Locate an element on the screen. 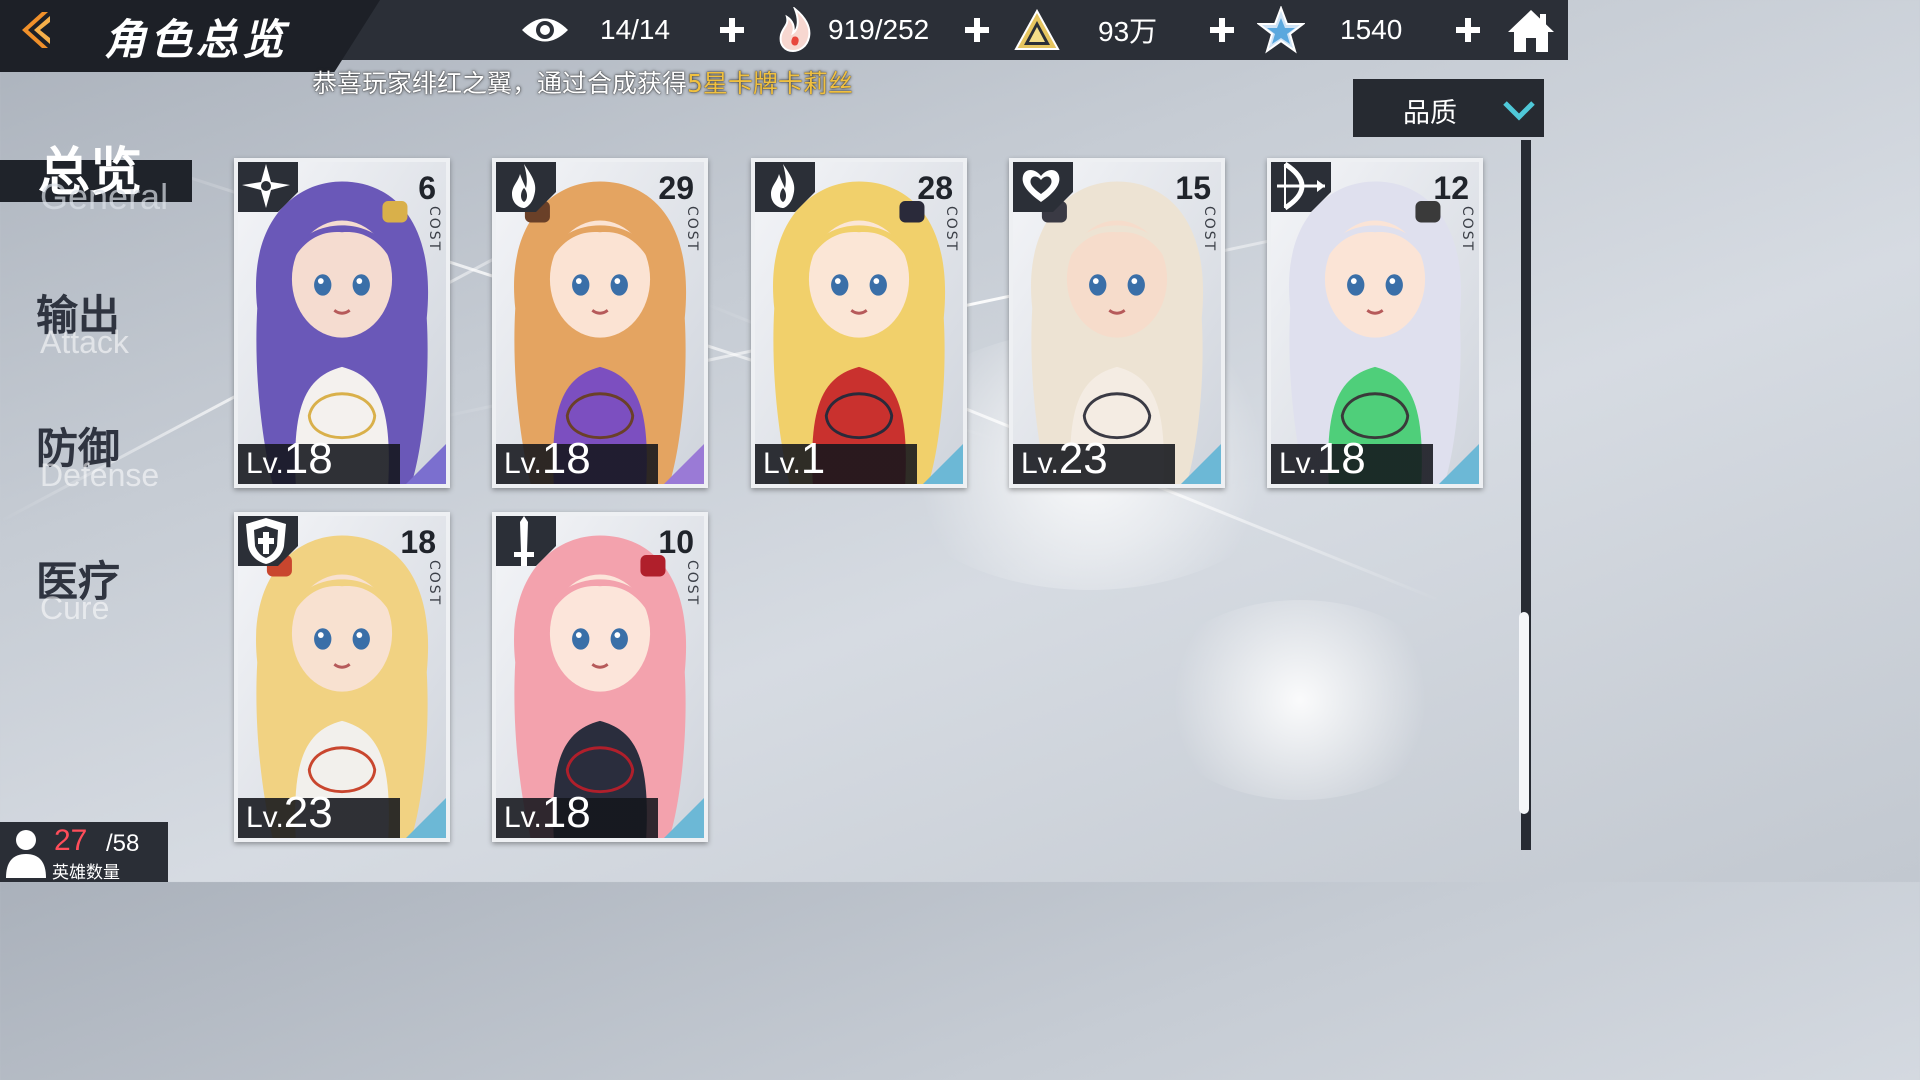 The height and width of the screenshot is (1080, 1920). hero-card: 15 COST Lv.23 is located at coordinates (1117, 323).